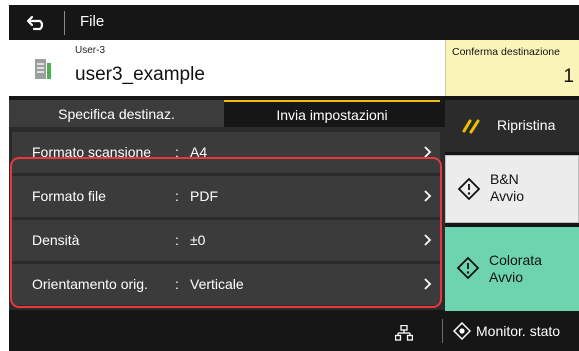 The height and width of the screenshot is (351, 579). What do you see at coordinates (507, 196) in the screenshot?
I see `bw-start-line2: Avvio` at bounding box center [507, 196].